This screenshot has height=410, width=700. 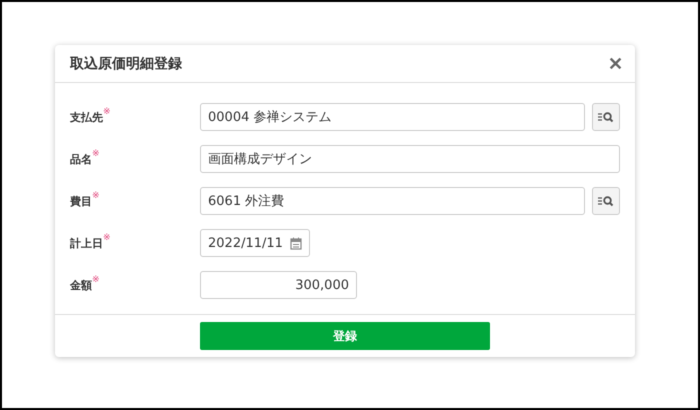 I want to click on field-label: 品名, so click(x=81, y=159).